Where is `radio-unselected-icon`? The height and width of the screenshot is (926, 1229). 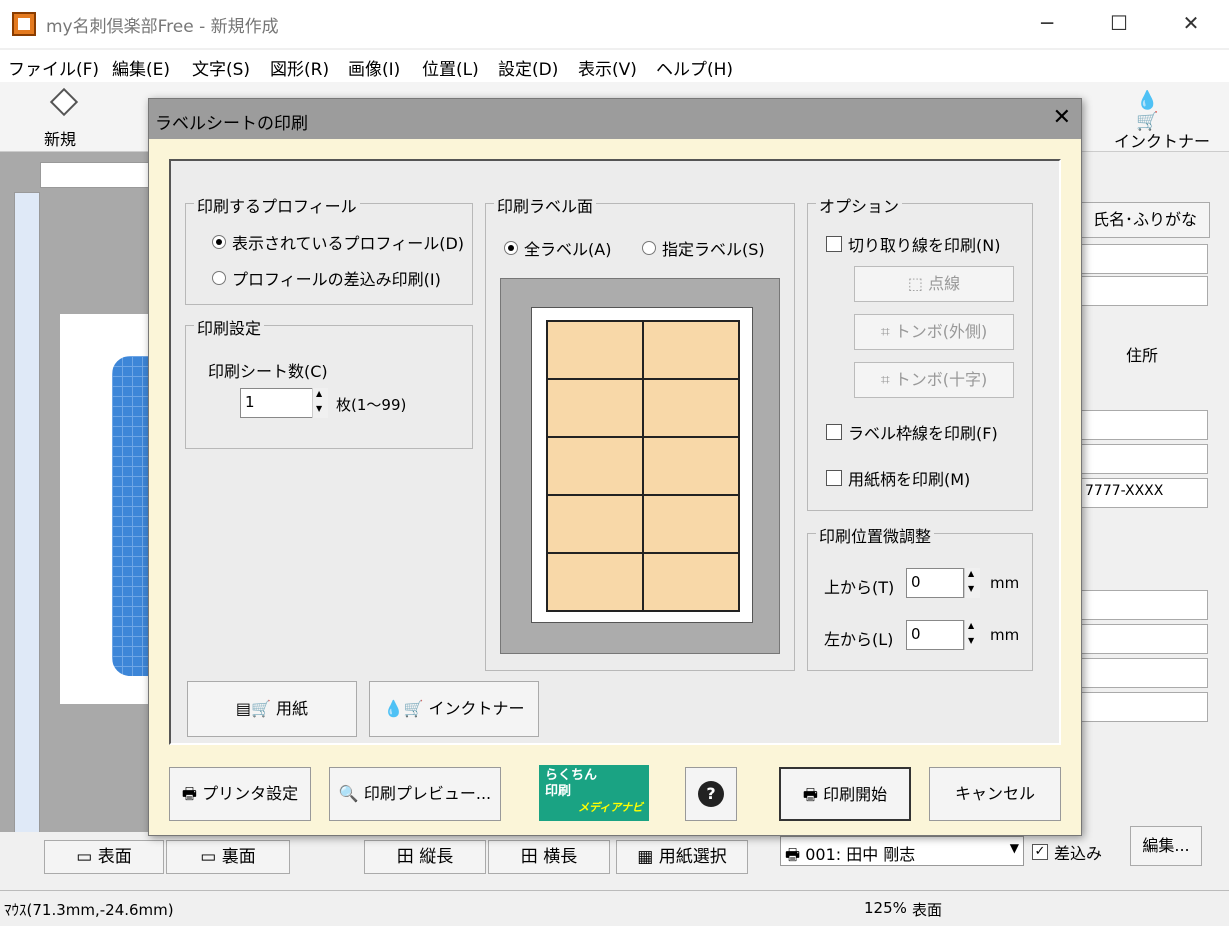
radio-unselected-icon is located at coordinates (219, 278).